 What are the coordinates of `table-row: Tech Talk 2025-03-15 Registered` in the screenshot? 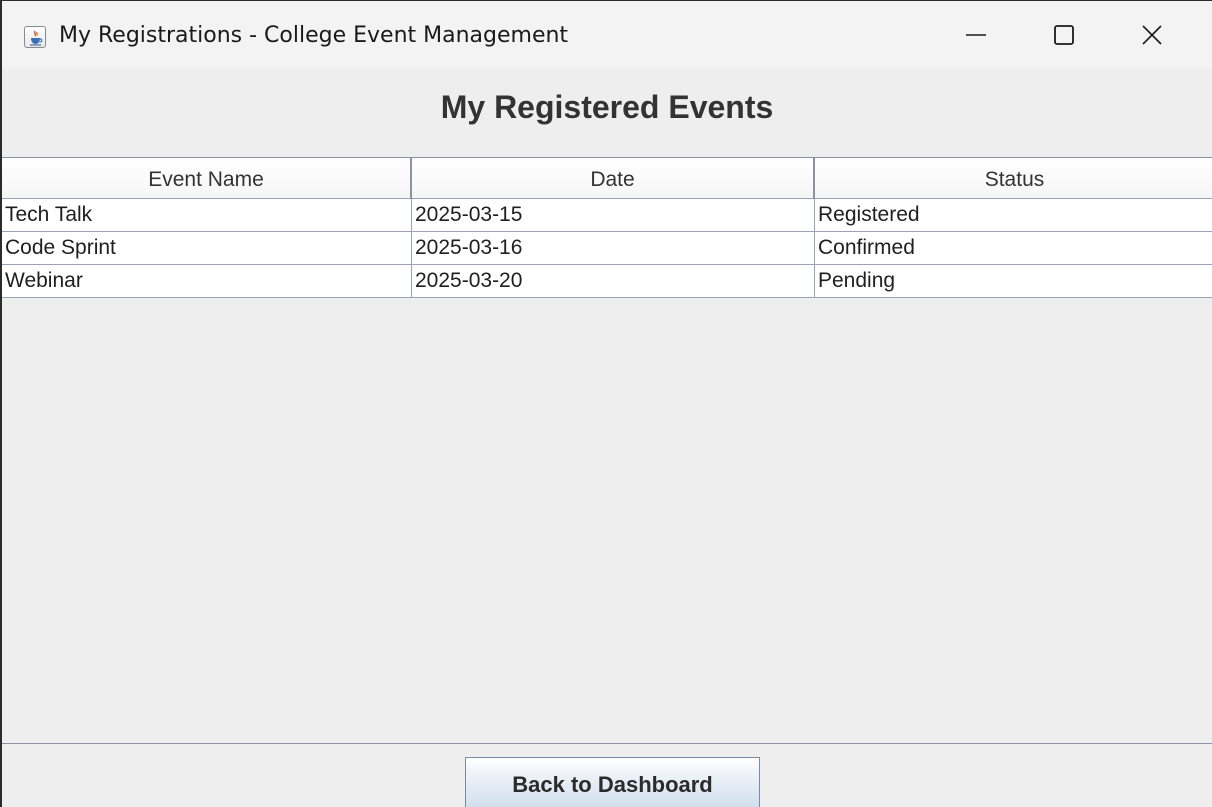 It's located at (607, 215).